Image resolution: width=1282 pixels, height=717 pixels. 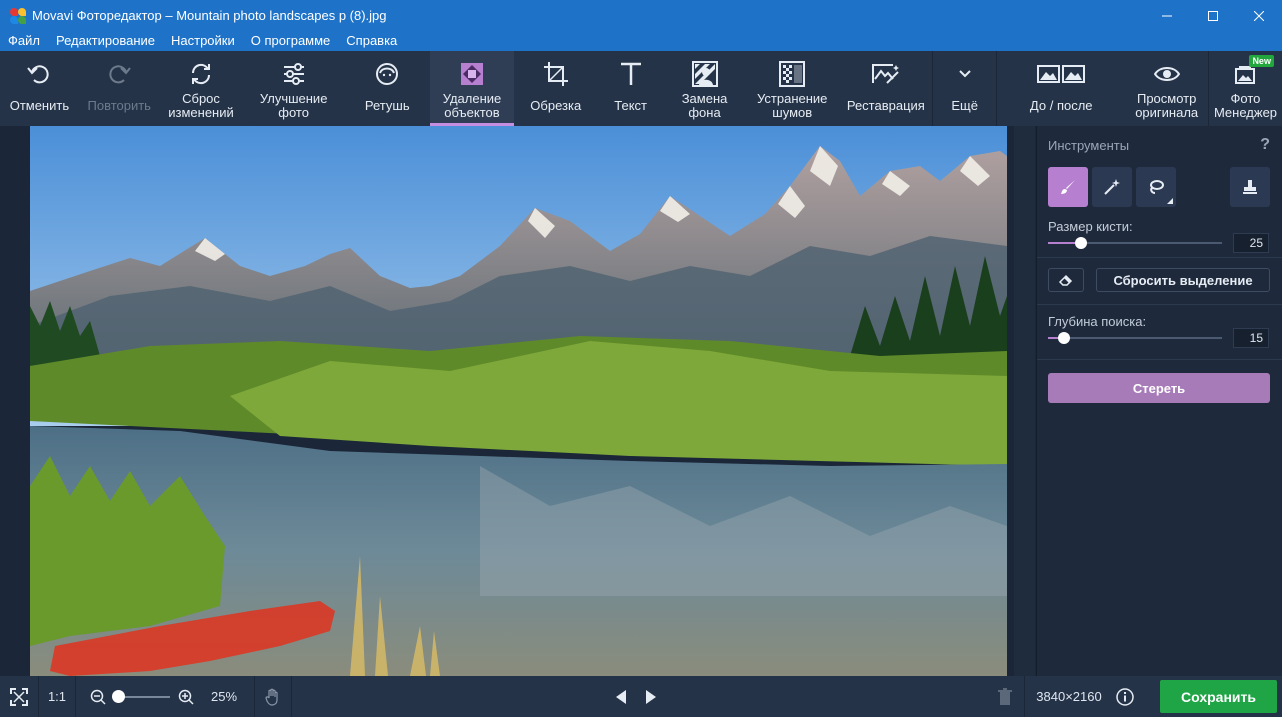 I want to click on brush-tool-button, so click(x=1068, y=187).